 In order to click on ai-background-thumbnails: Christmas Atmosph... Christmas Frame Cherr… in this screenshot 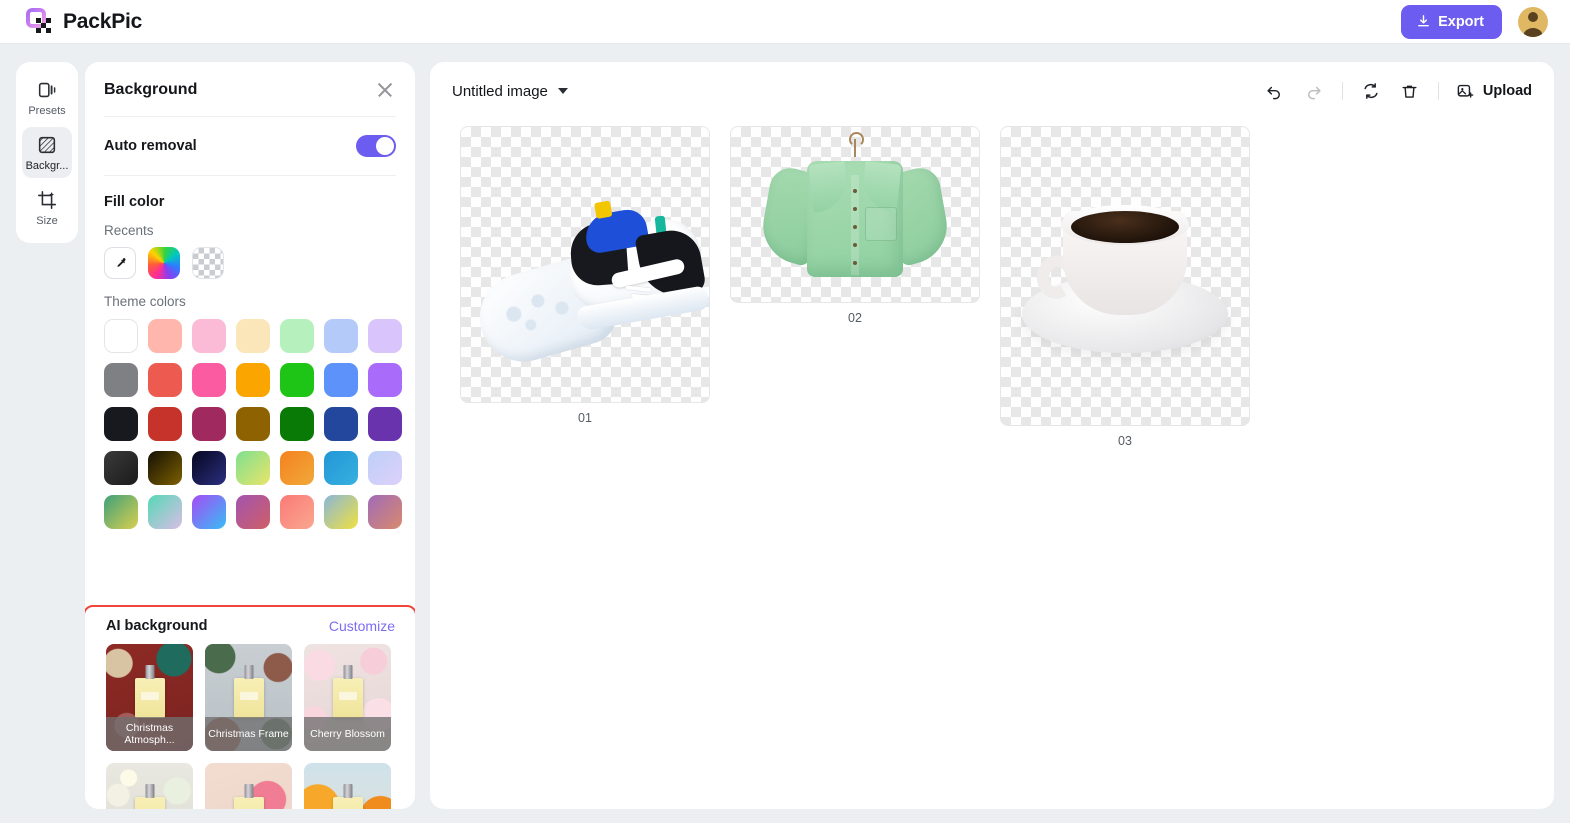, I will do `click(250, 721)`.